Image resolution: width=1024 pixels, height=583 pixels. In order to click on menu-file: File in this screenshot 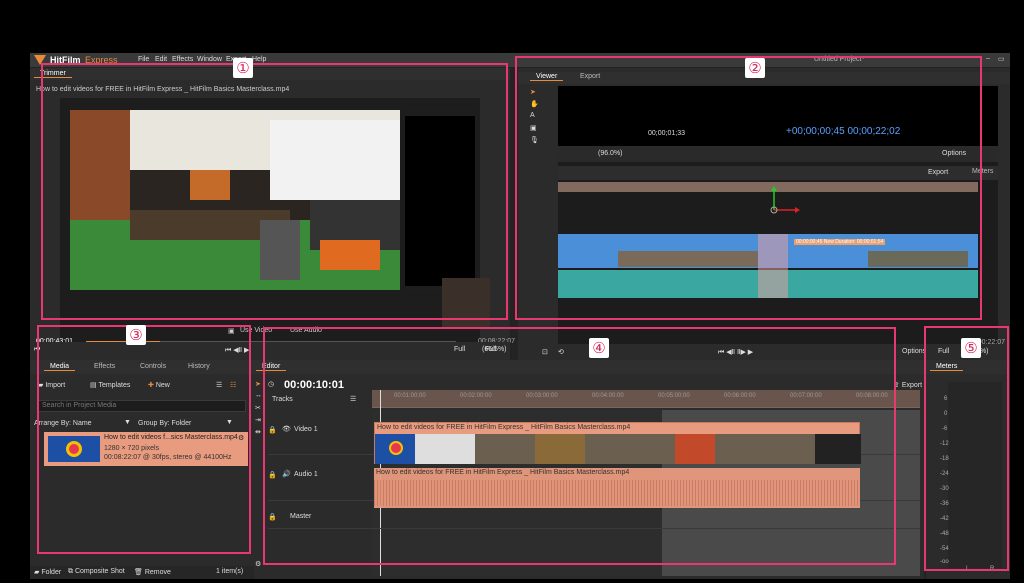, I will do `click(143, 59)`.